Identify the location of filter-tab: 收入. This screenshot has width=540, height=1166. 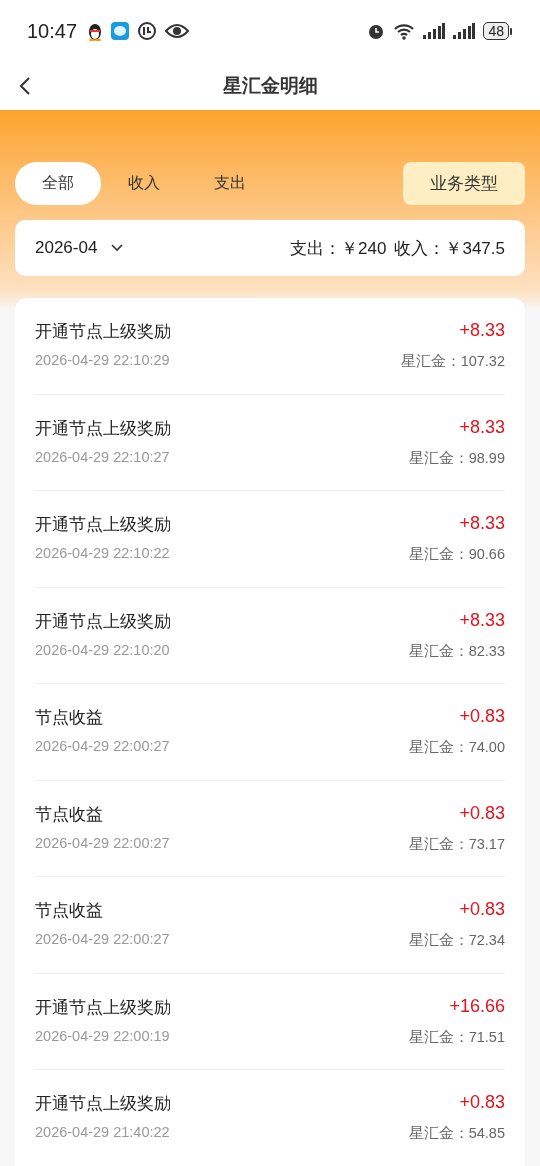
(144, 183).